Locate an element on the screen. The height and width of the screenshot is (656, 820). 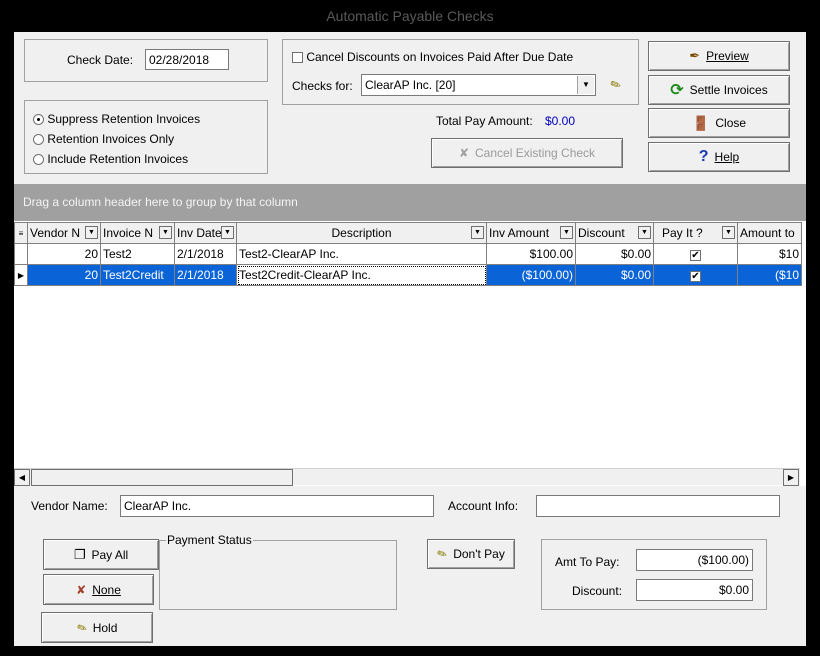
cancel-existing-check-label: Cancel Existing Check is located at coordinates (535, 153).